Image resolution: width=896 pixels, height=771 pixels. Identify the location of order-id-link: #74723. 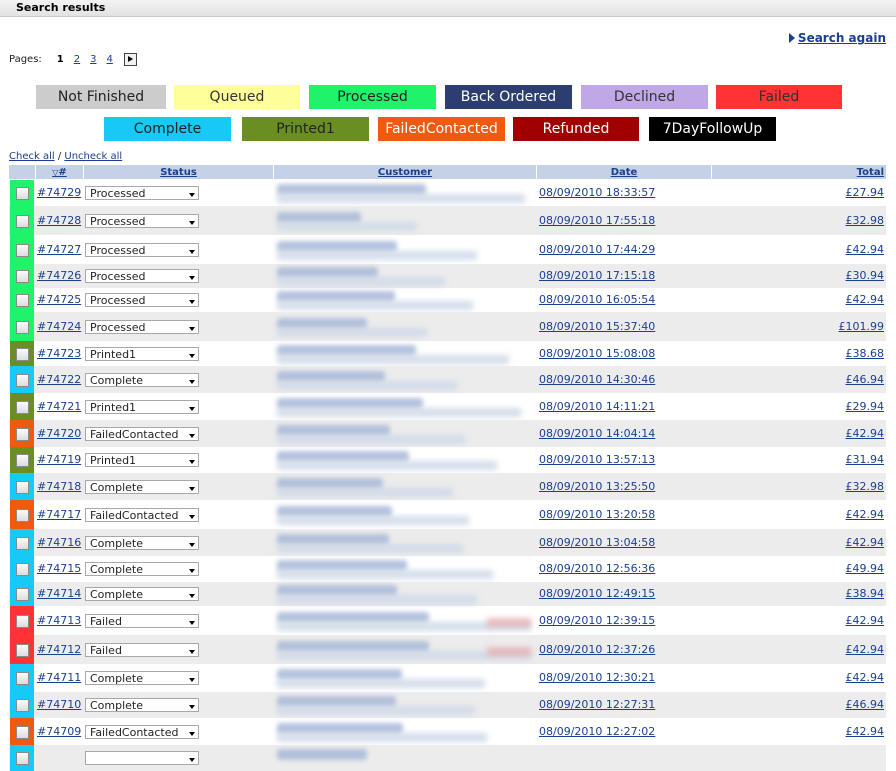
(59, 353).